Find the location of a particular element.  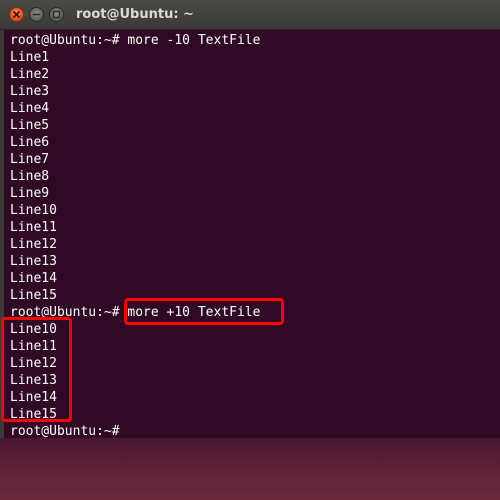

title-bar: root@Ubuntu: ~ is located at coordinates (250, 15).